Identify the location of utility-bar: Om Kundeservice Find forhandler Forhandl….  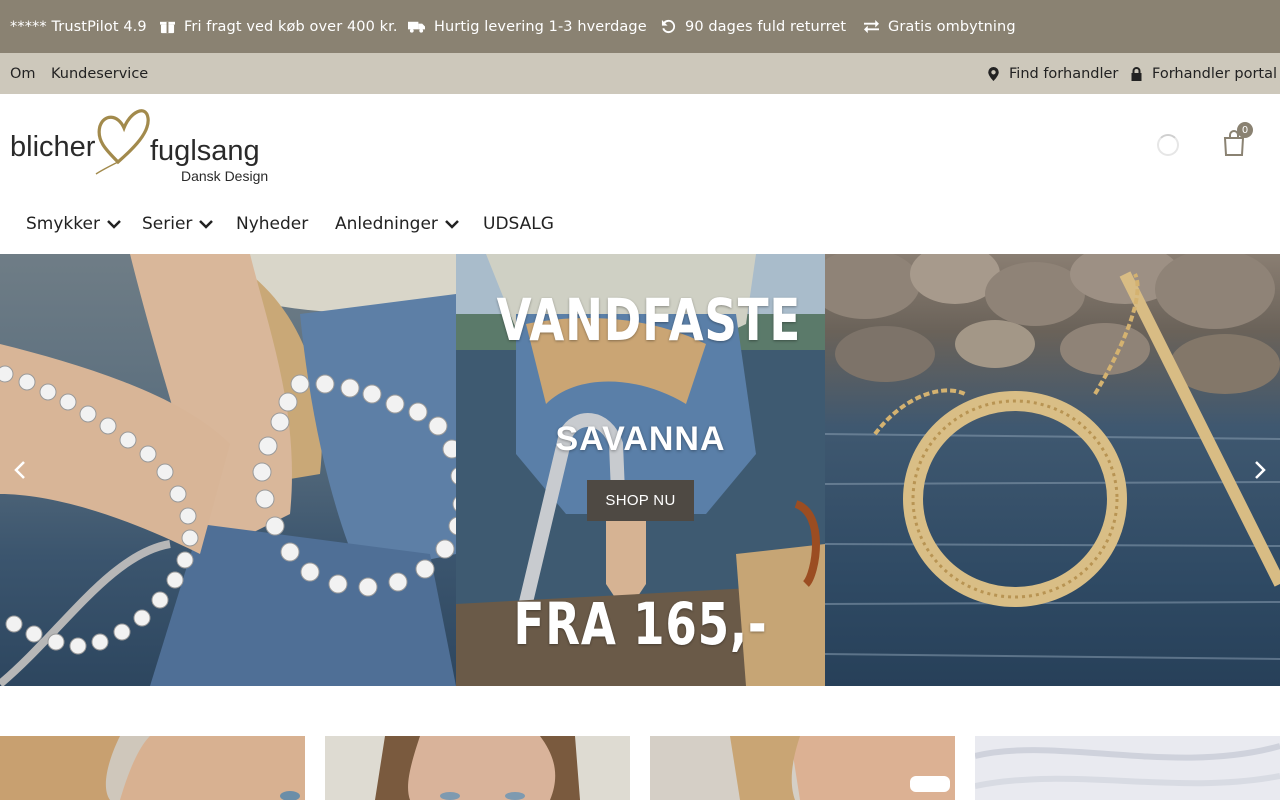
(640, 73).